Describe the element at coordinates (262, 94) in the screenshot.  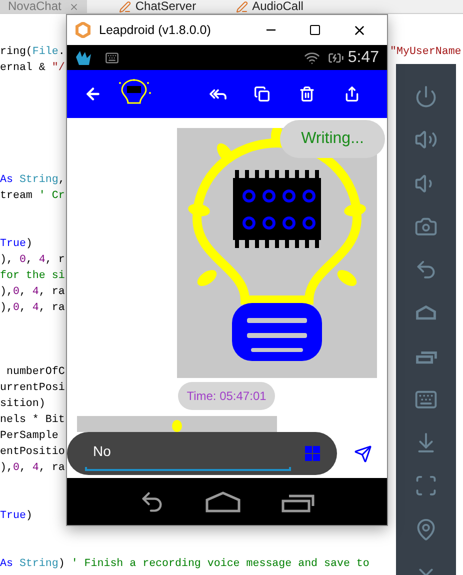
I see `copy-icon` at that location.